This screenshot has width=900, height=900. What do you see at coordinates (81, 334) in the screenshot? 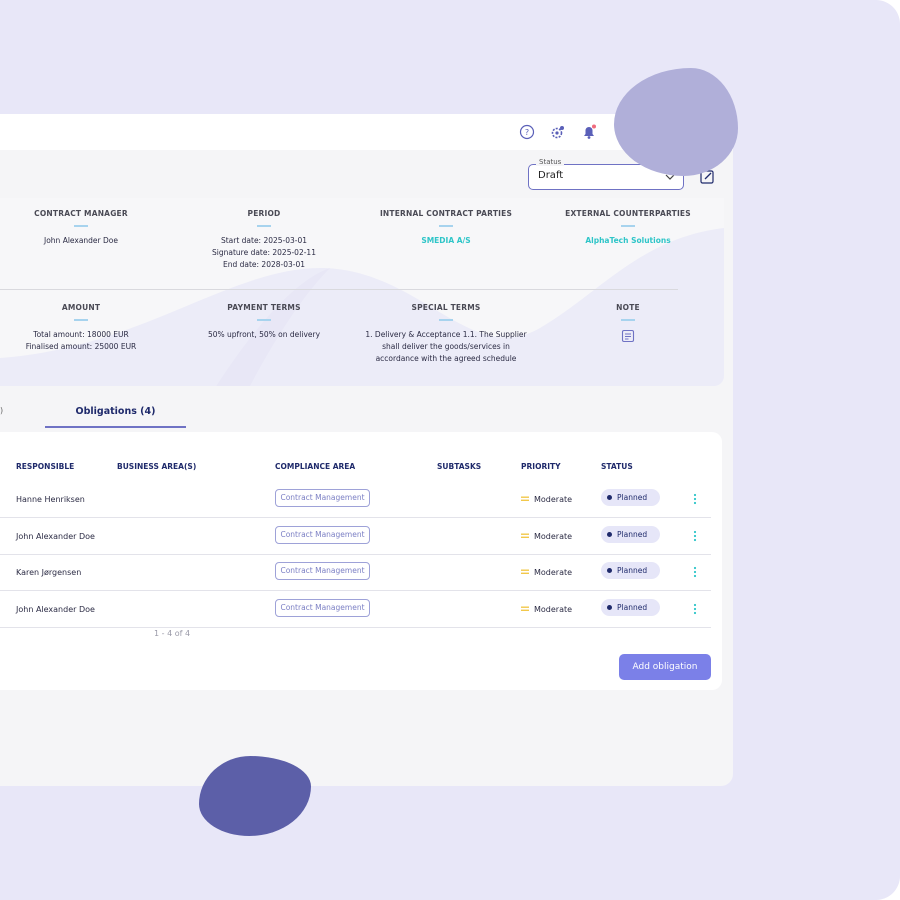
I see `amount-total: Total amount: 18000 EUR` at bounding box center [81, 334].